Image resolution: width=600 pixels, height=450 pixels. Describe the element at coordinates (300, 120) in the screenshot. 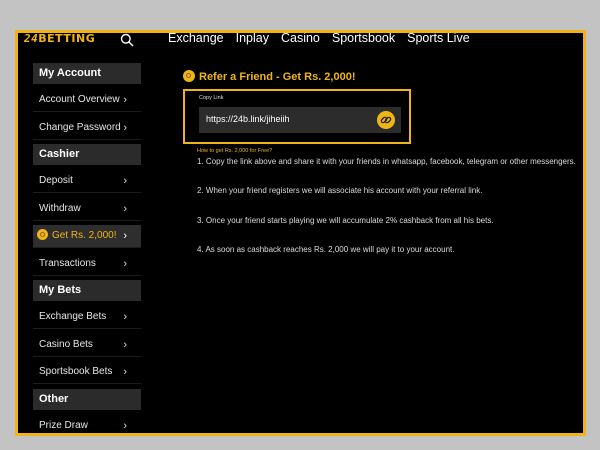

I see `referral-link-field: https://24b.link/jiheiih` at that location.